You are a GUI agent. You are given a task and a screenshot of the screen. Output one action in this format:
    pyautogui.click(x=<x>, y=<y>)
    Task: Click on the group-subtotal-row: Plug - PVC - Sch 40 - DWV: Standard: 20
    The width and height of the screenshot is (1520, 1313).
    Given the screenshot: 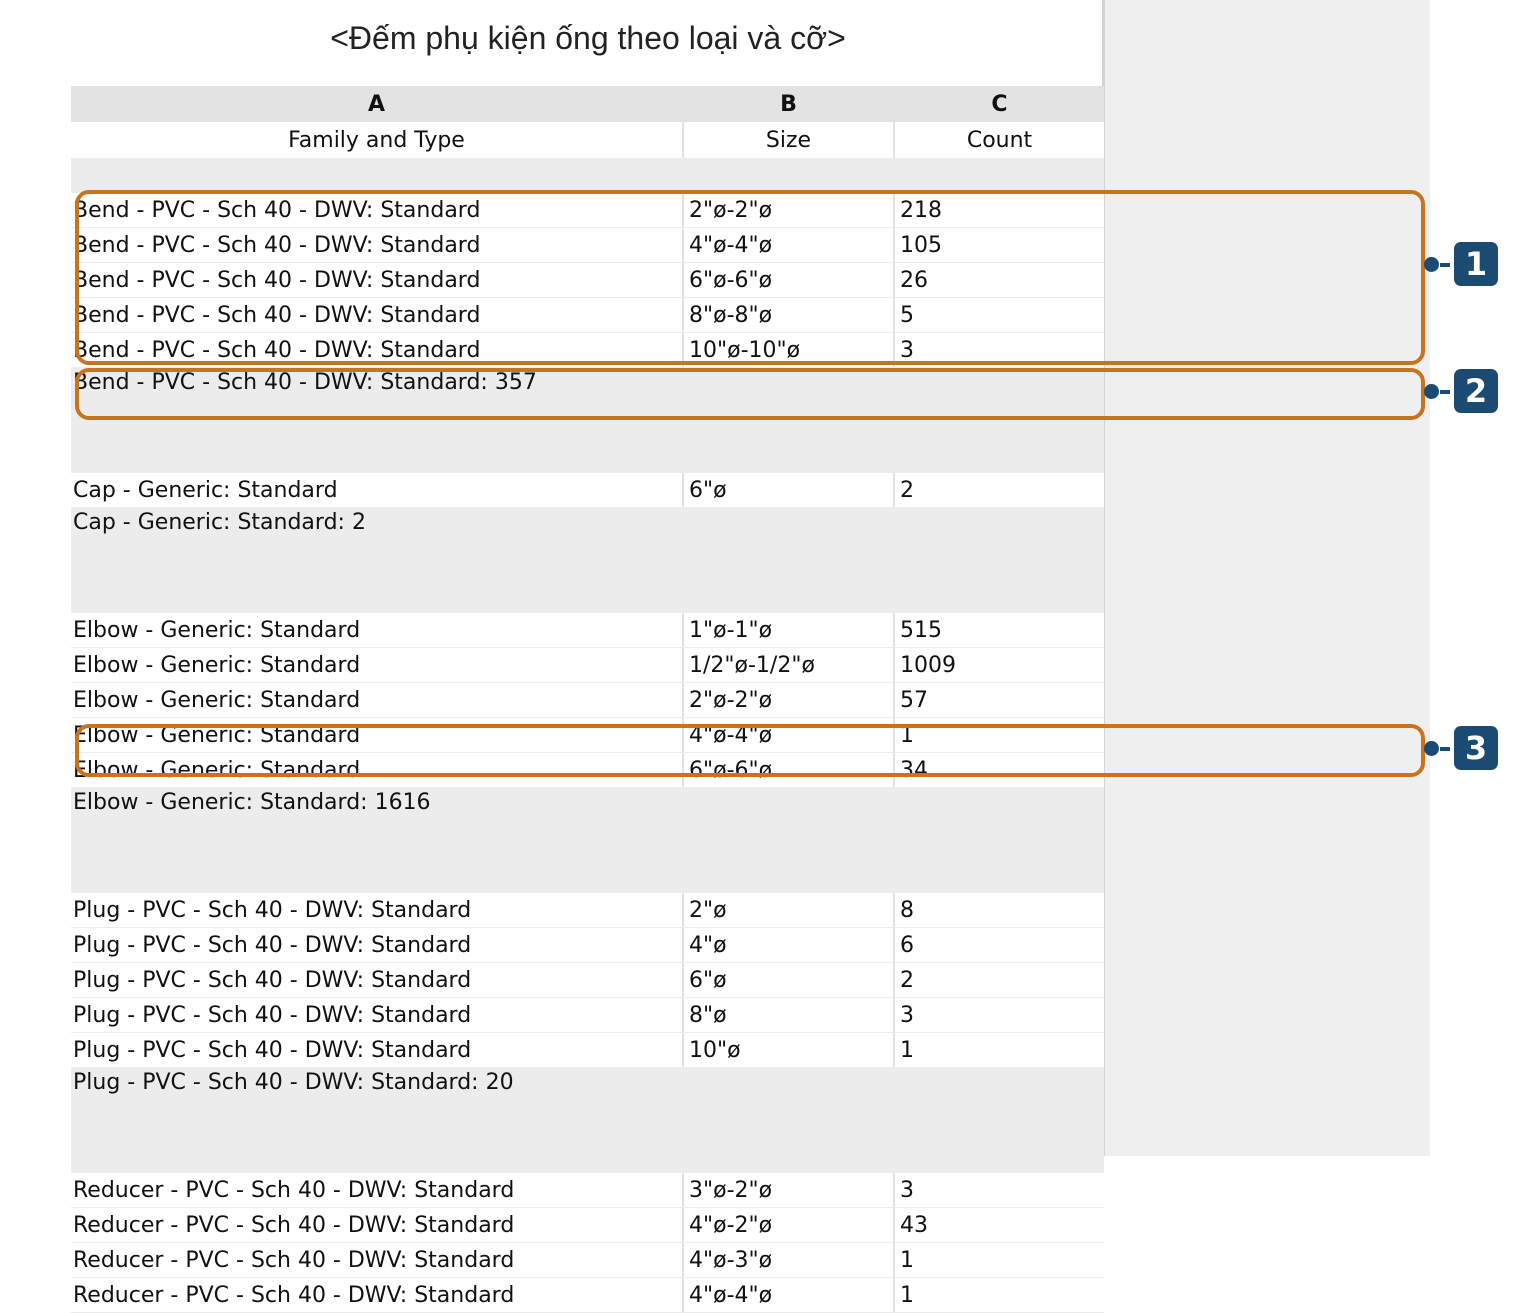 What is the action you would take?
    pyautogui.click(x=587, y=1103)
    